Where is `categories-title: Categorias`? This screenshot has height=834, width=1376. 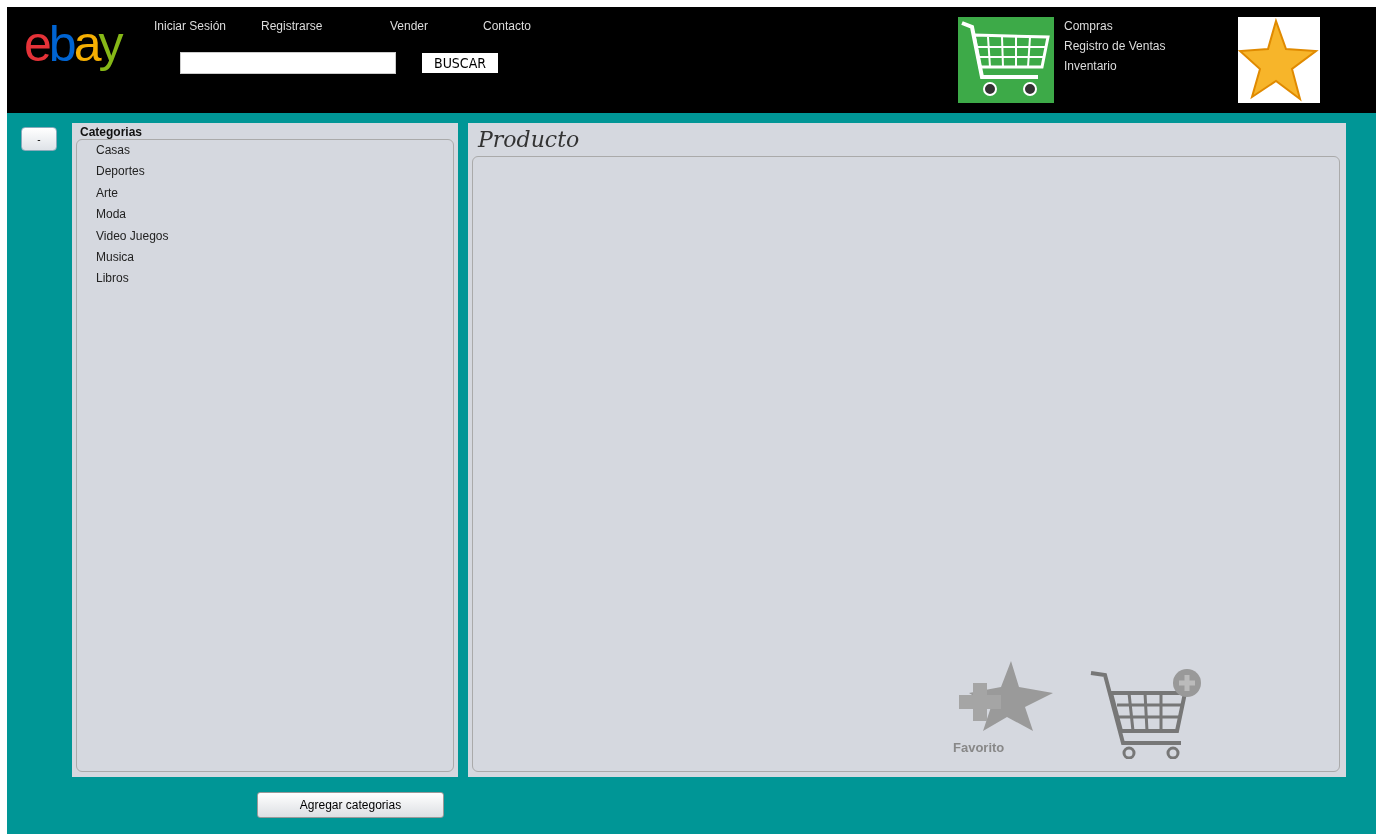 categories-title: Categorias is located at coordinates (112, 132).